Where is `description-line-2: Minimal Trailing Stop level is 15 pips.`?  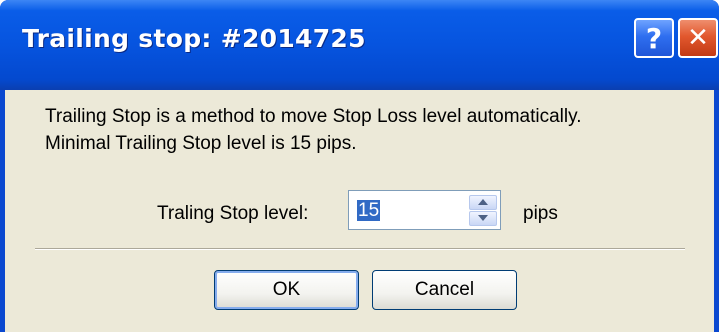 description-line-2: Minimal Trailing Stop level is 15 pips. is located at coordinates (201, 143).